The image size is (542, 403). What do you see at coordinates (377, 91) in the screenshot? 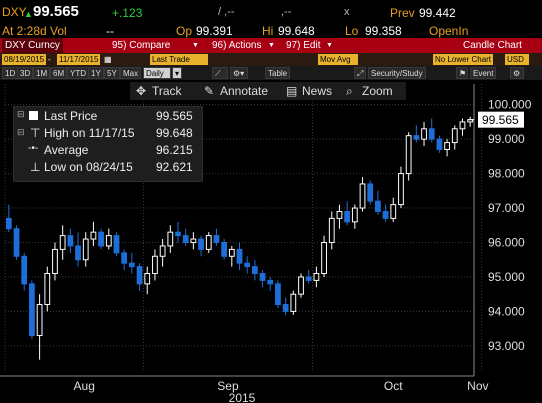
I see `zoom-tool: Zoom` at bounding box center [377, 91].